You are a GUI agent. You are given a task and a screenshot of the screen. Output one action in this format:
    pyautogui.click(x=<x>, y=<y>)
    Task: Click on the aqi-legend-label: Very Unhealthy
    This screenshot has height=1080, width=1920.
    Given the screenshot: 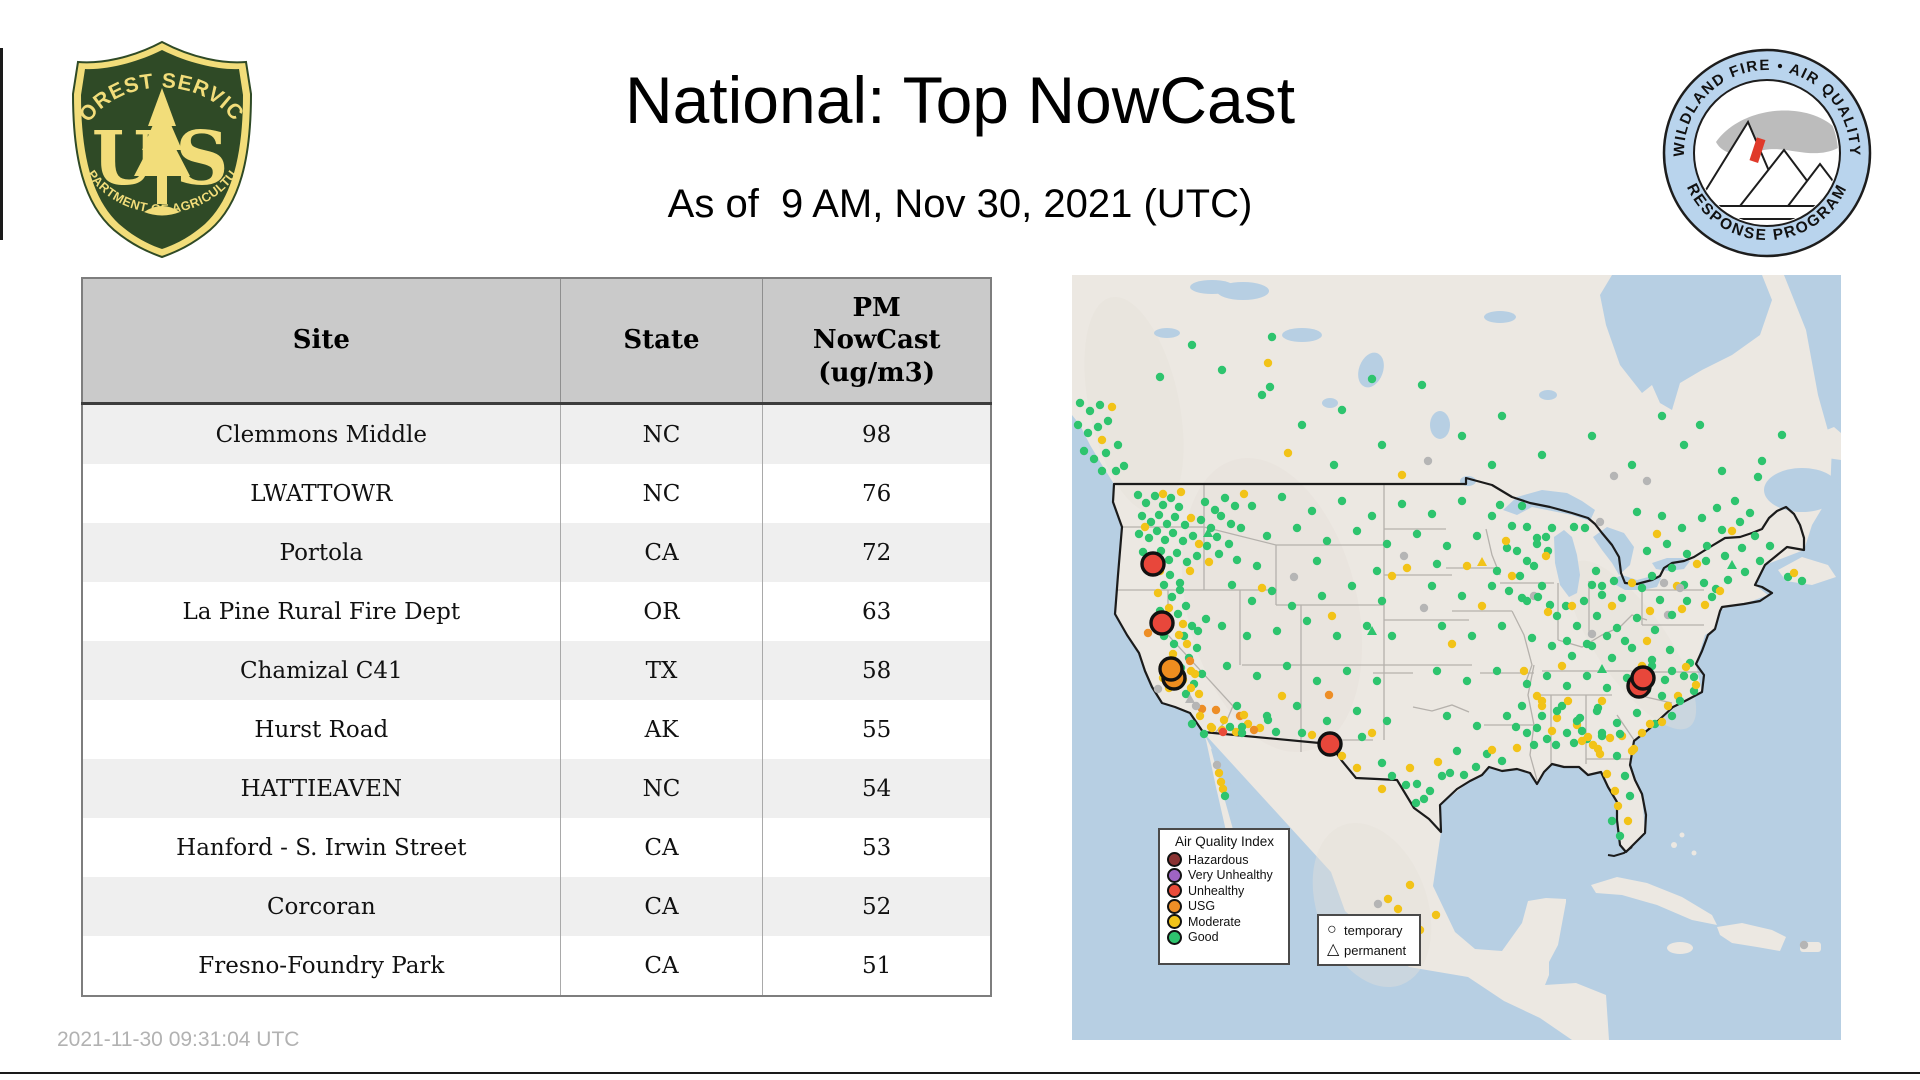 What is the action you would take?
    pyautogui.click(x=1230, y=875)
    